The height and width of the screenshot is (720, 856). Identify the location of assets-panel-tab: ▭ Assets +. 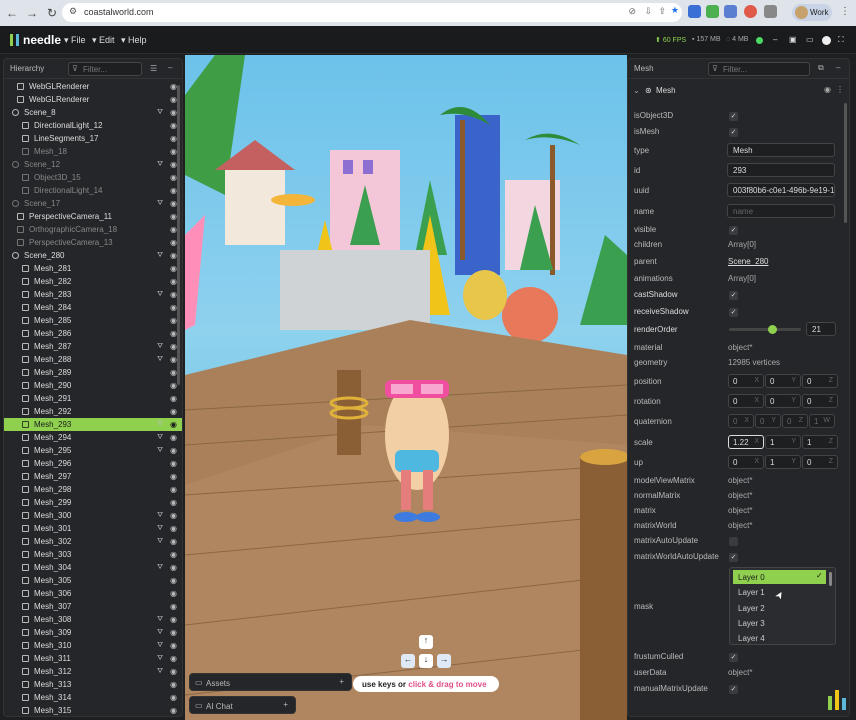
(270, 682).